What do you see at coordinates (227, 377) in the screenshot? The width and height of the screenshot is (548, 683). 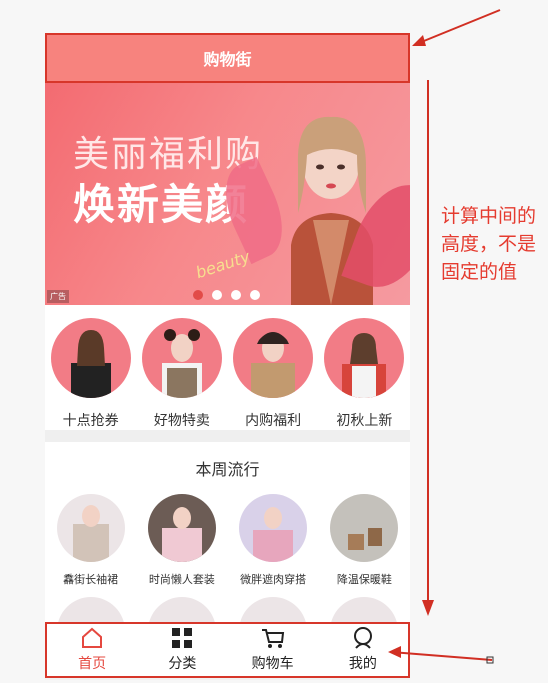 I see `category-row: 十点抢券 好物特卖 内购福利 初秋上新` at bounding box center [227, 377].